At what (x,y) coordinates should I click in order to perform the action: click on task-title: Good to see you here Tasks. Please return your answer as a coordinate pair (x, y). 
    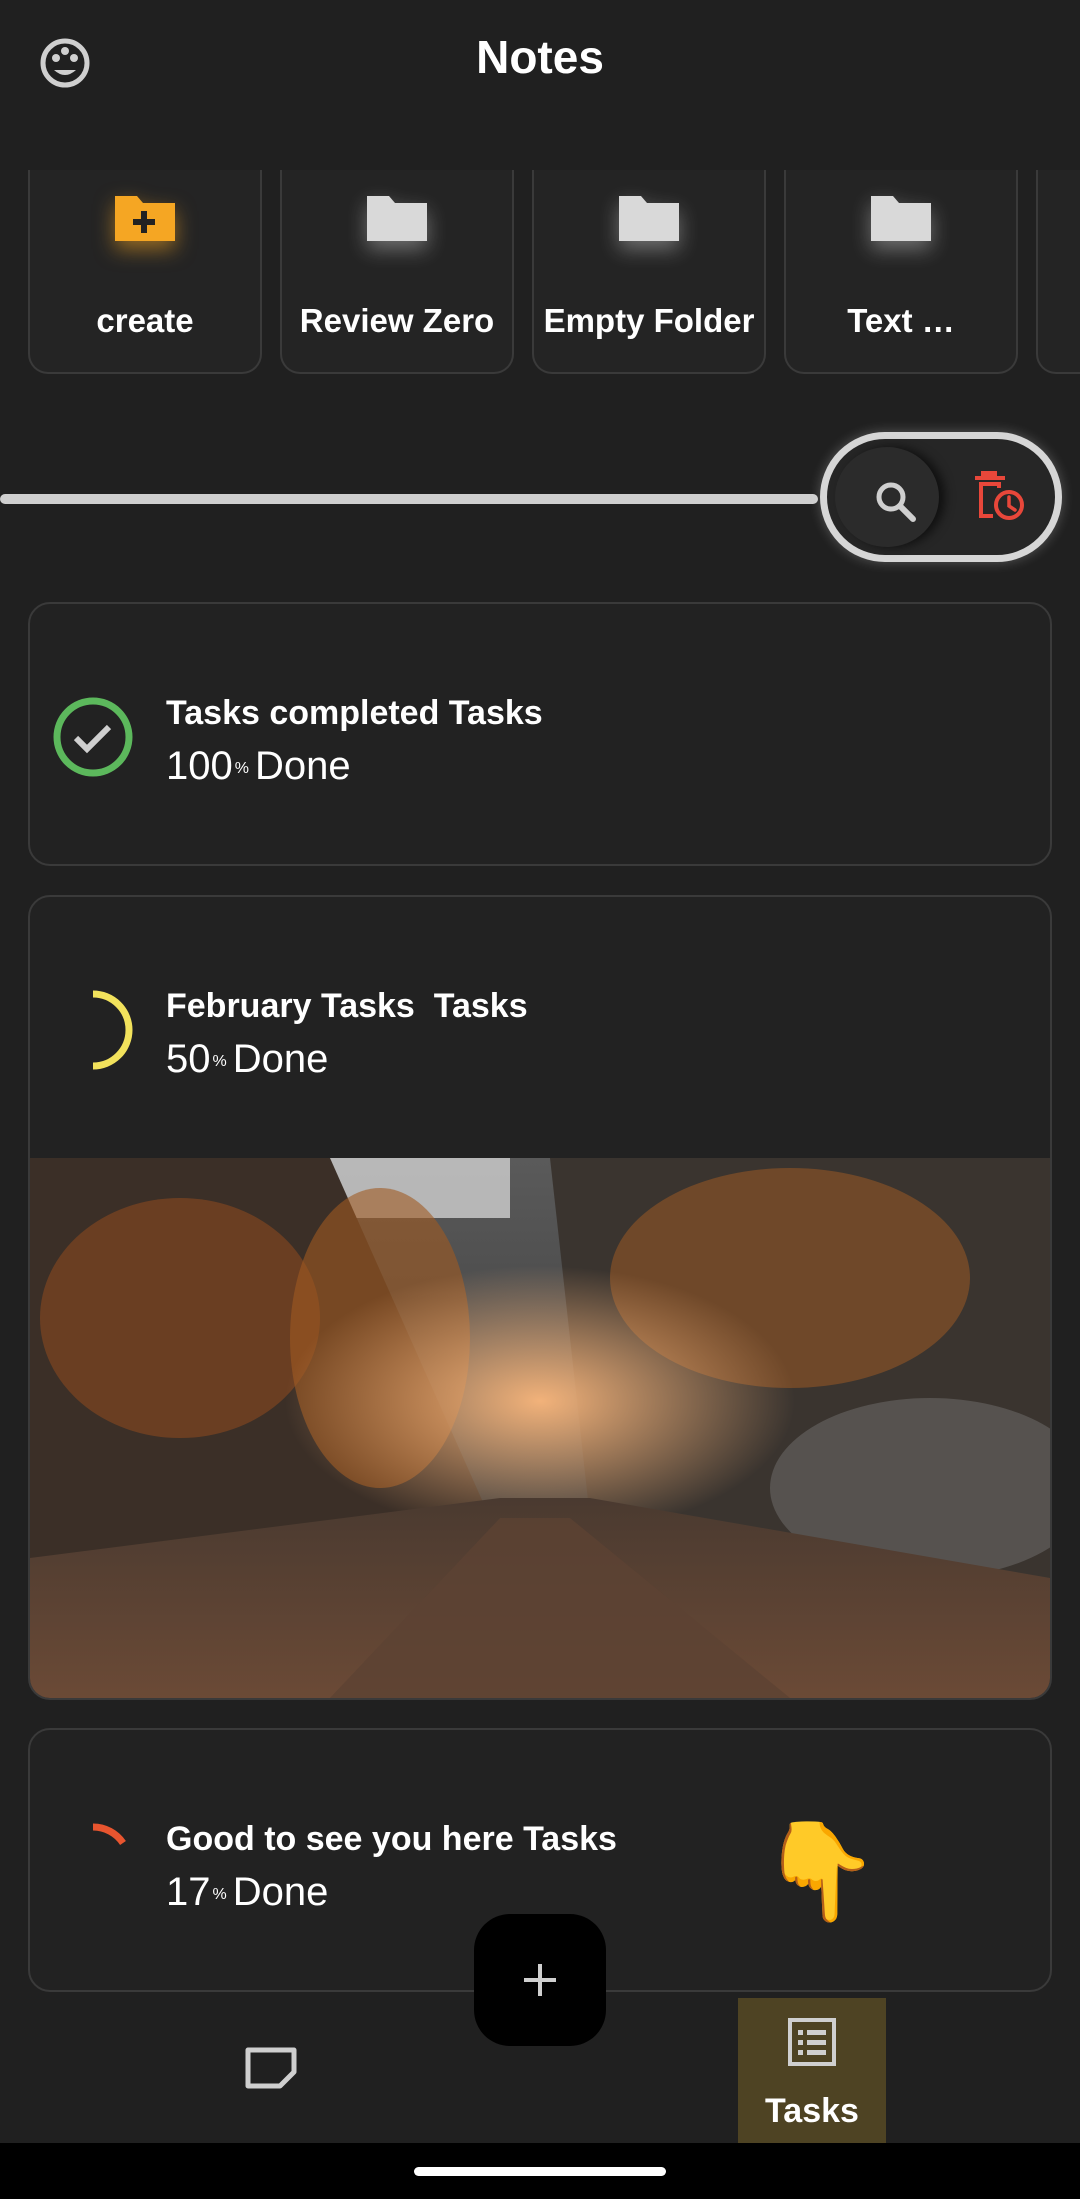
    Looking at the image, I should click on (391, 1839).